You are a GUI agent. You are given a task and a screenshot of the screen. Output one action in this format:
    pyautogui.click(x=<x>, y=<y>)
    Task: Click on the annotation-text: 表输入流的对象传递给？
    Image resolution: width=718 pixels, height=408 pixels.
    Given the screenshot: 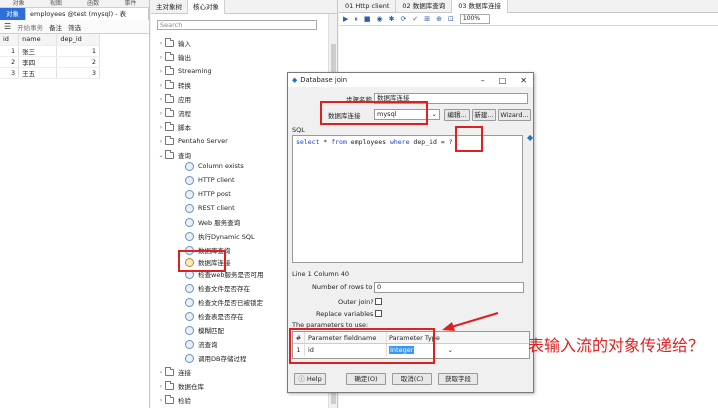 What is the action you would take?
    pyautogui.click(x=616, y=345)
    